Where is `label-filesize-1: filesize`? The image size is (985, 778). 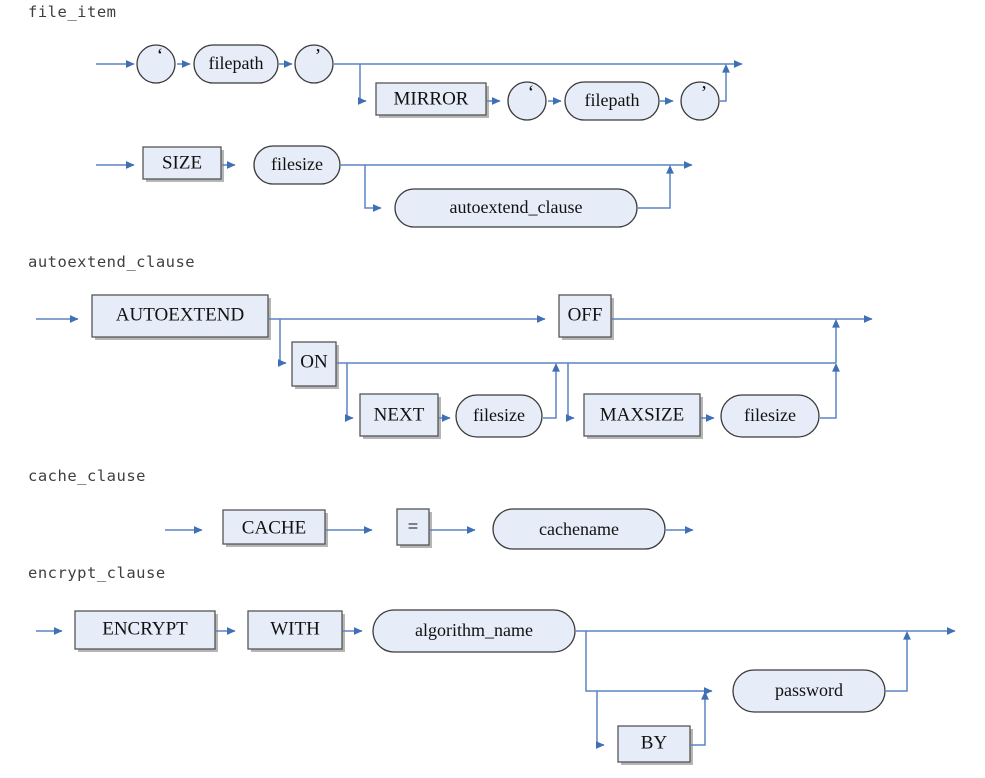 label-filesize-1: filesize is located at coordinates (297, 164).